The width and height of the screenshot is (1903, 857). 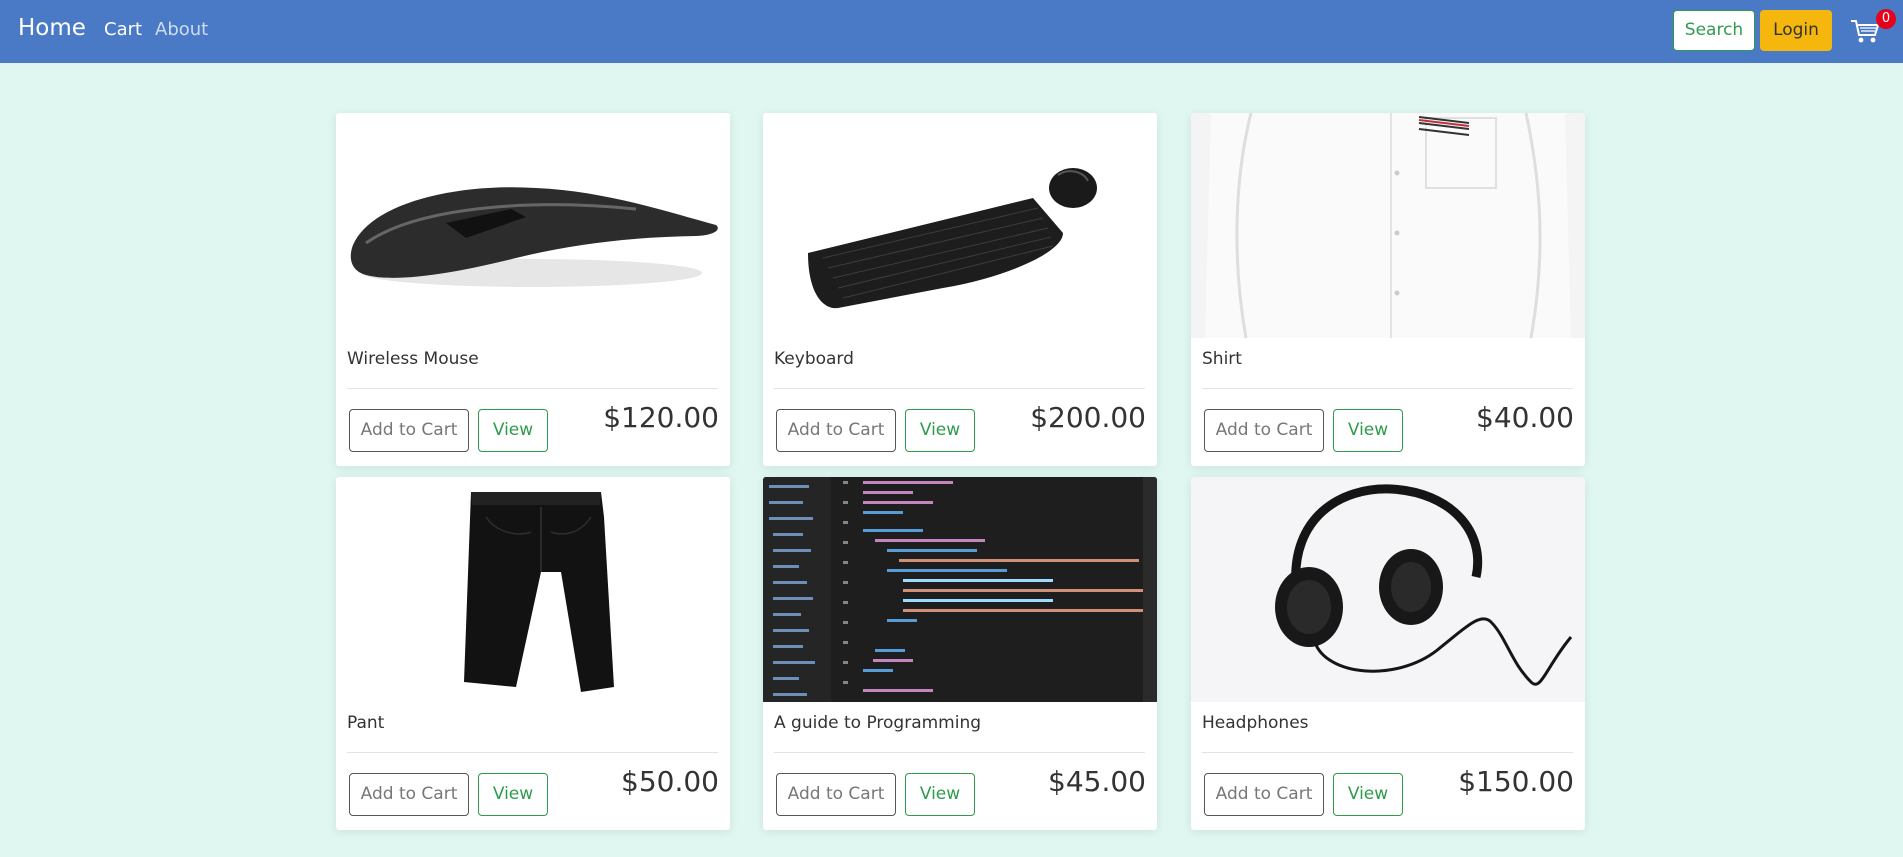 I want to click on product-title: Shirt, so click(x=1222, y=359).